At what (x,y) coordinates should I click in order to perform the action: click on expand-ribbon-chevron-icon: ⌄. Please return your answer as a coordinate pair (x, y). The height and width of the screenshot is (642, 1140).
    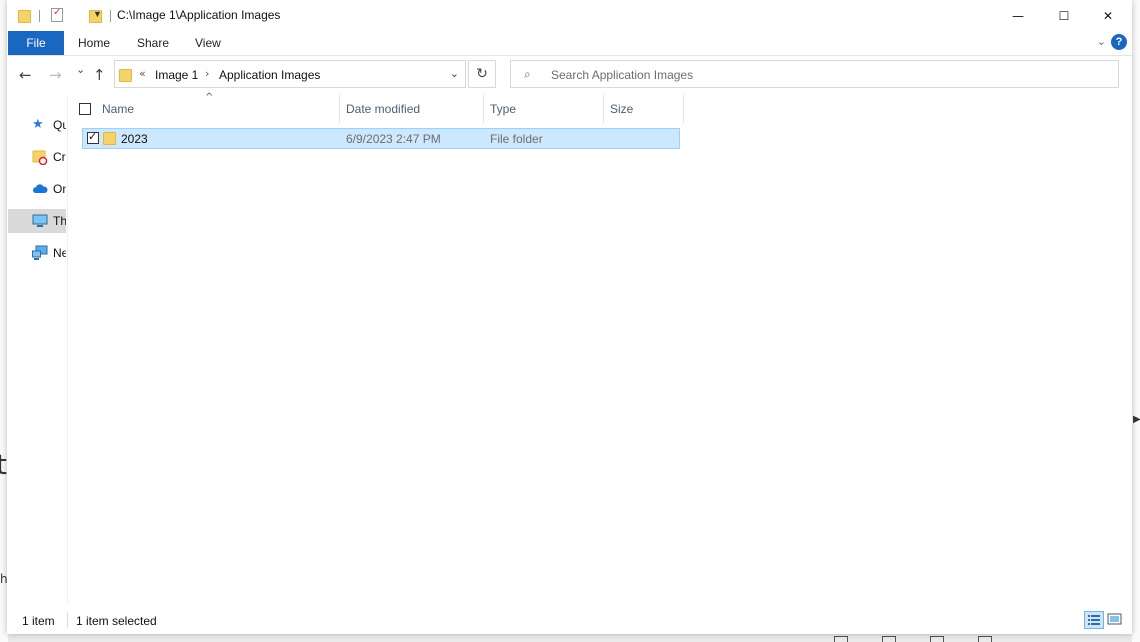
    Looking at the image, I should click on (1101, 41).